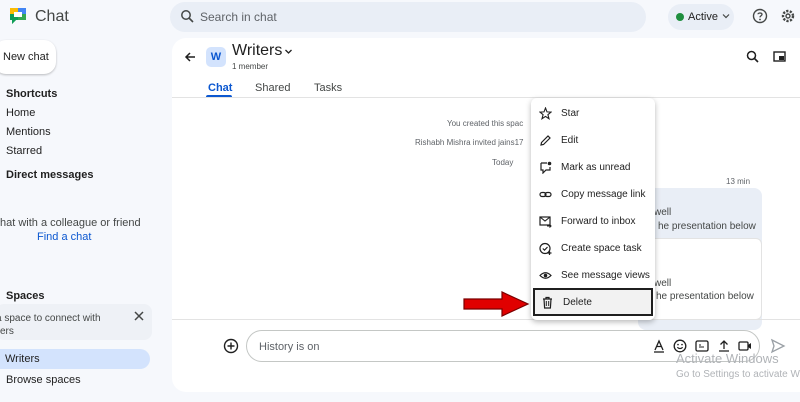  I want to click on menu-item-label: See message views, so click(605, 275).